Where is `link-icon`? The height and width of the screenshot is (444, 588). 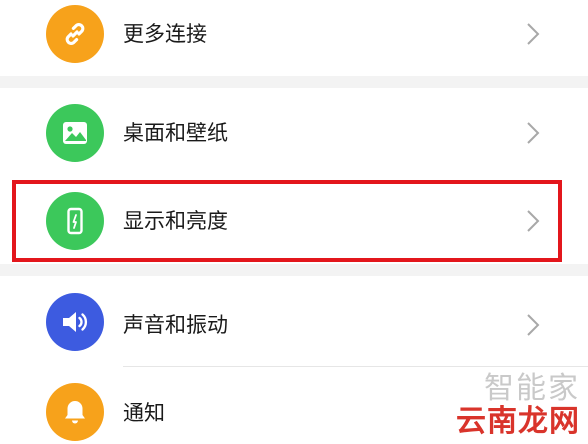
link-icon is located at coordinates (75, 34).